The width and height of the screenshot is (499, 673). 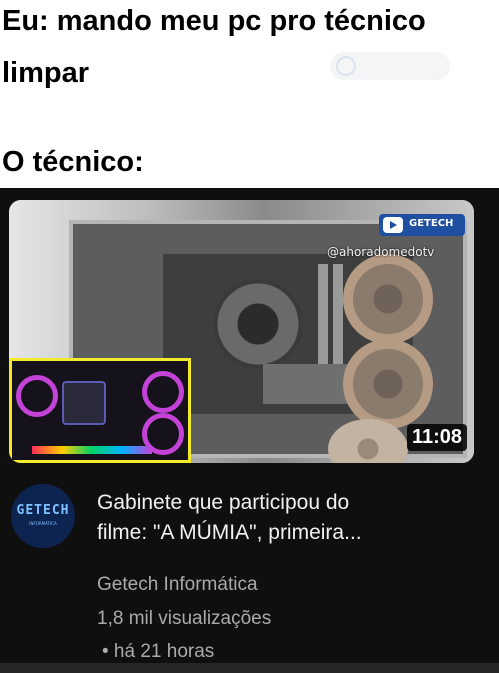 I want to click on bottom-divider, so click(x=249, y=668).